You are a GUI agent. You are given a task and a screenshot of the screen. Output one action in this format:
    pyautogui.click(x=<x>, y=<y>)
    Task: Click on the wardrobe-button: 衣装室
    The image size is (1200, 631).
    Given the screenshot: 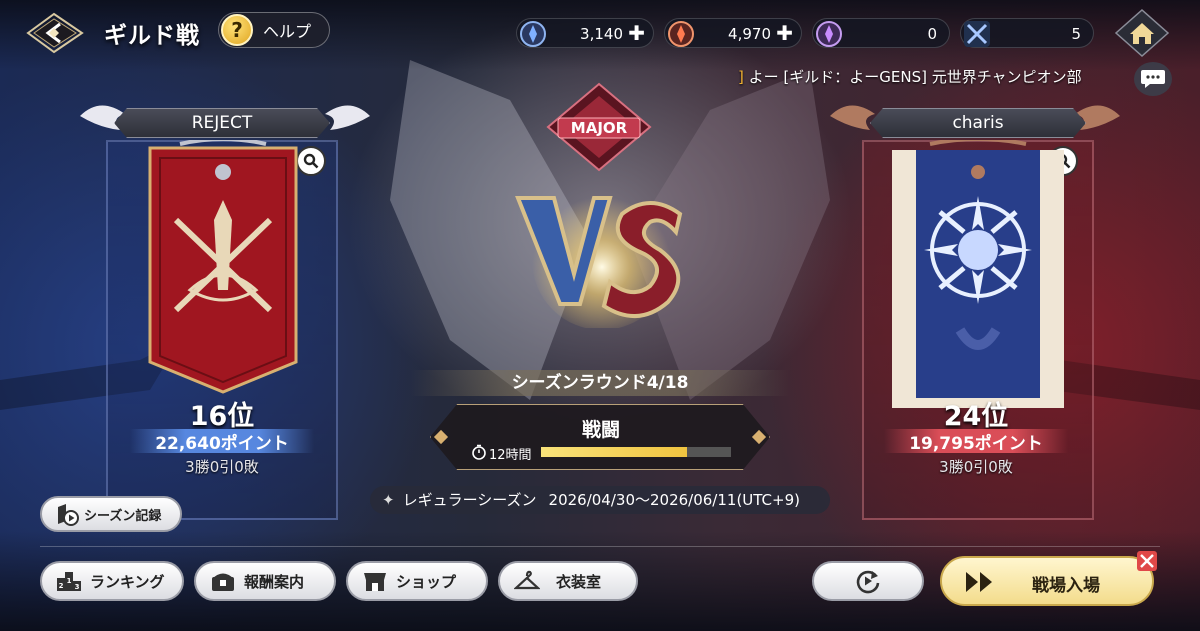 What is the action you would take?
    pyautogui.click(x=568, y=581)
    